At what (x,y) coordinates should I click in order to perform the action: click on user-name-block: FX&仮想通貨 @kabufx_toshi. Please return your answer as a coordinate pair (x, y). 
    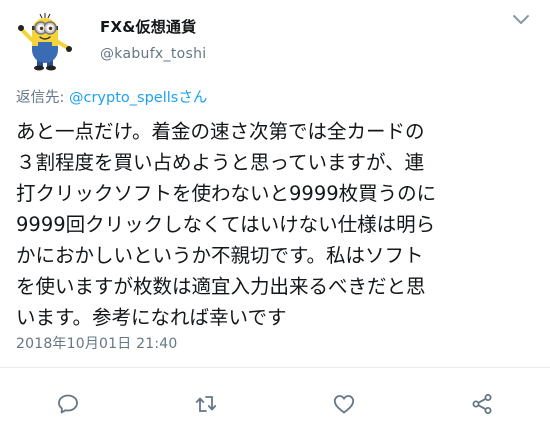
    Looking at the image, I should click on (153, 41).